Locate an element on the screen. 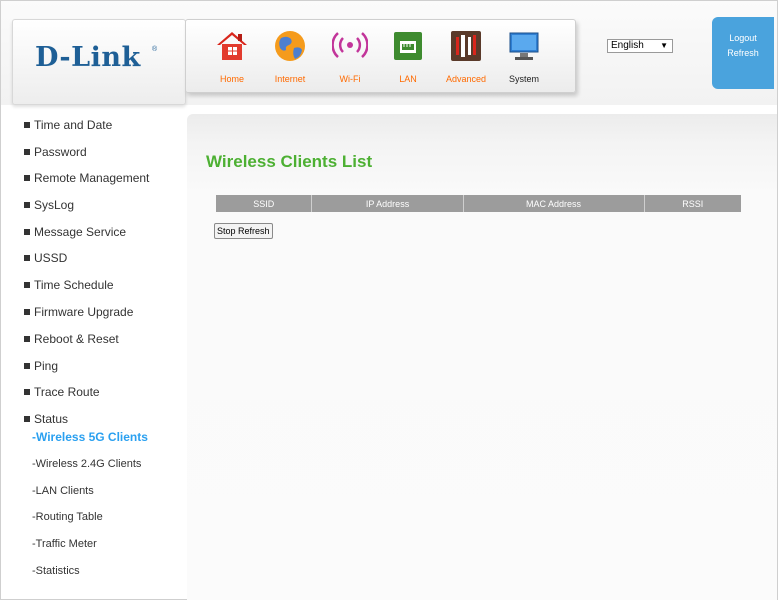  sidebar-subitem-wireless-24g-clients: -Wireless 2.4G Clients is located at coordinates (86, 464).